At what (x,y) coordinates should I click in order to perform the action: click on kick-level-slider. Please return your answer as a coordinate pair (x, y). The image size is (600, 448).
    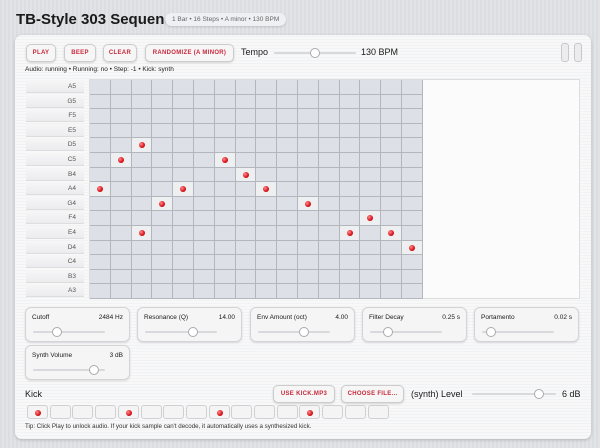
    Looking at the image, I should click on (514, 394).